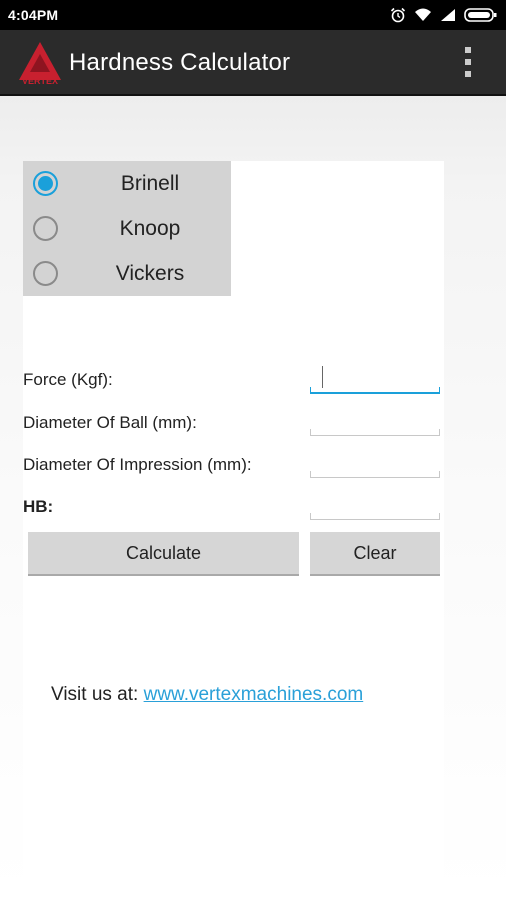 This screenshot has width=506, height=900. Describe the element at coordinates (468, 62) in the screenshot. I see `overflow-menu-icon` at that location.